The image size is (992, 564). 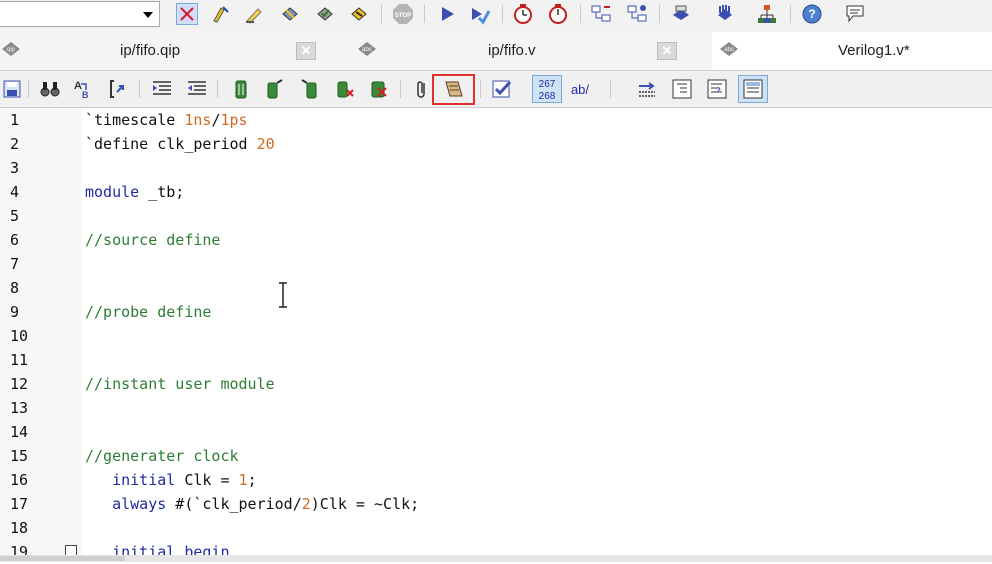 I want to click on prev-bookmark-icon, so click(x=274, y=89).